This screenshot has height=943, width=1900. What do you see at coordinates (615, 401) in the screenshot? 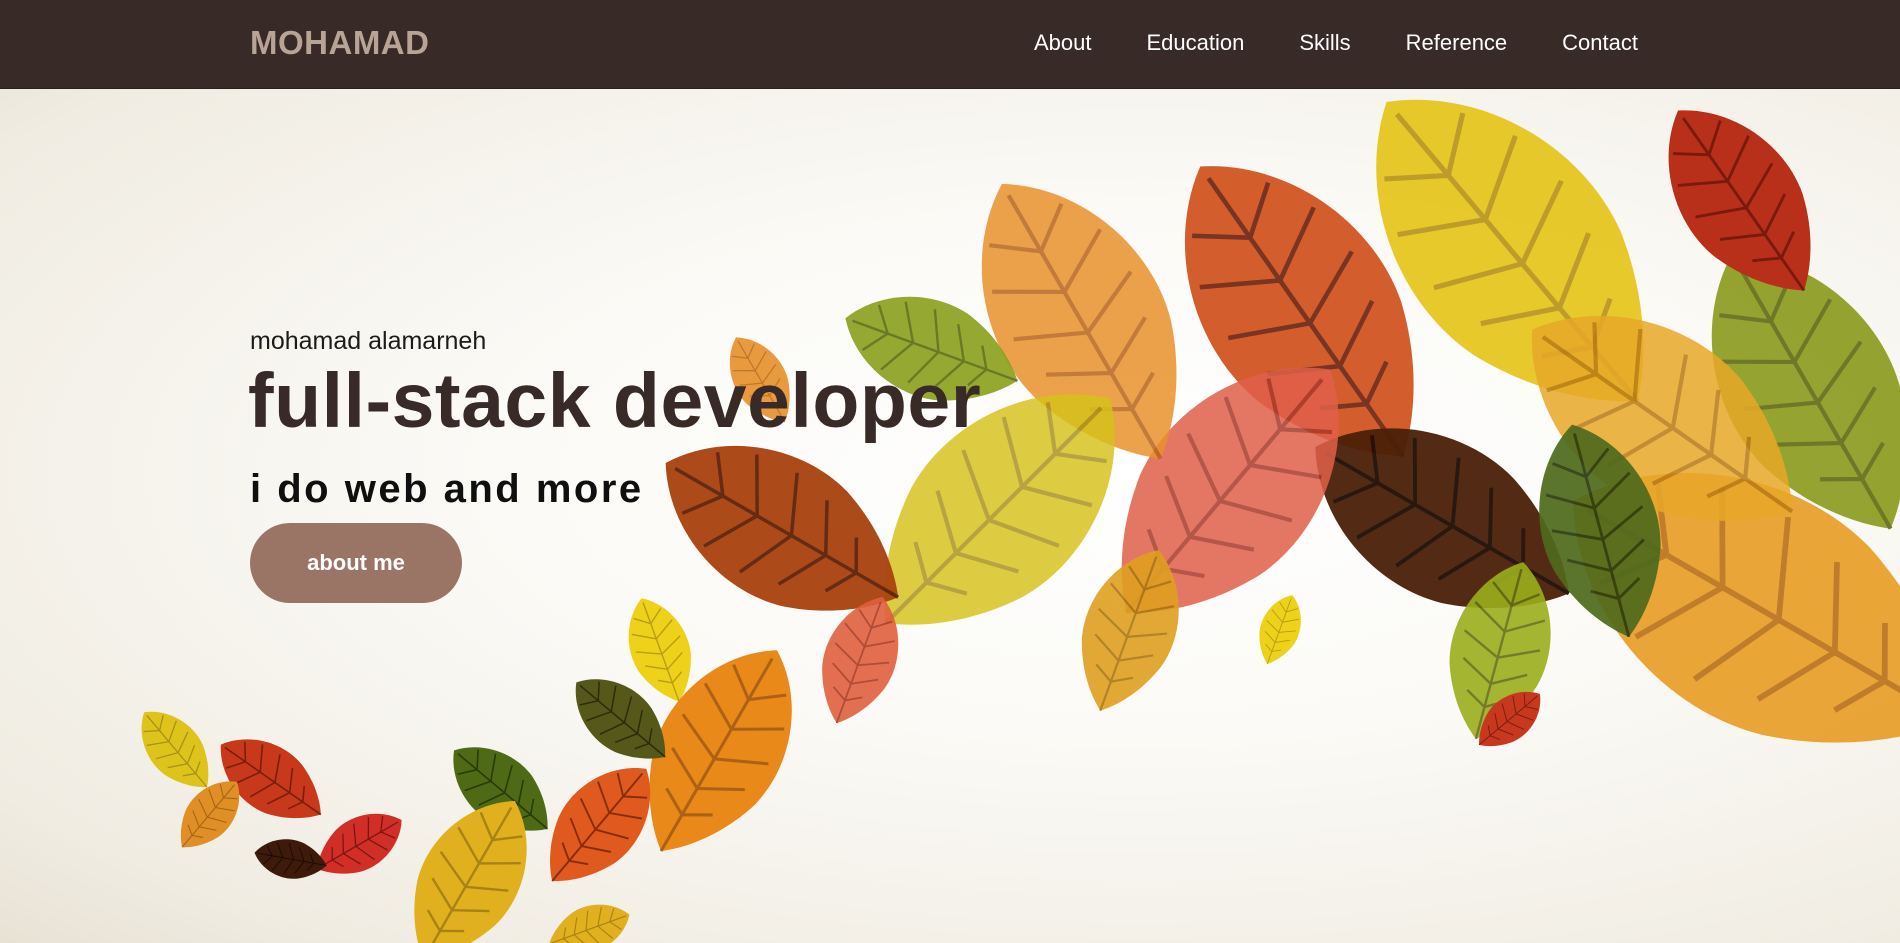
I see `hero-headline: full-stack developer` at bounding box center [615, 401].